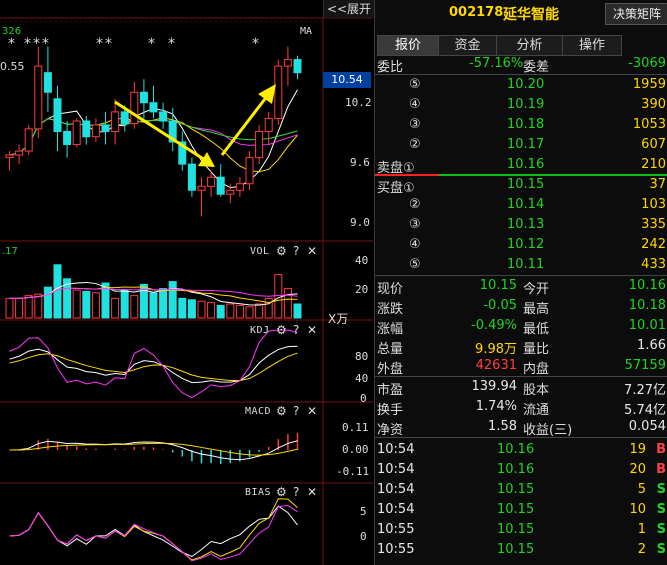 Image resolution: width=667 pixels, height=565 pixels. I want to click on tick-volume: 2, so click(641, 549).